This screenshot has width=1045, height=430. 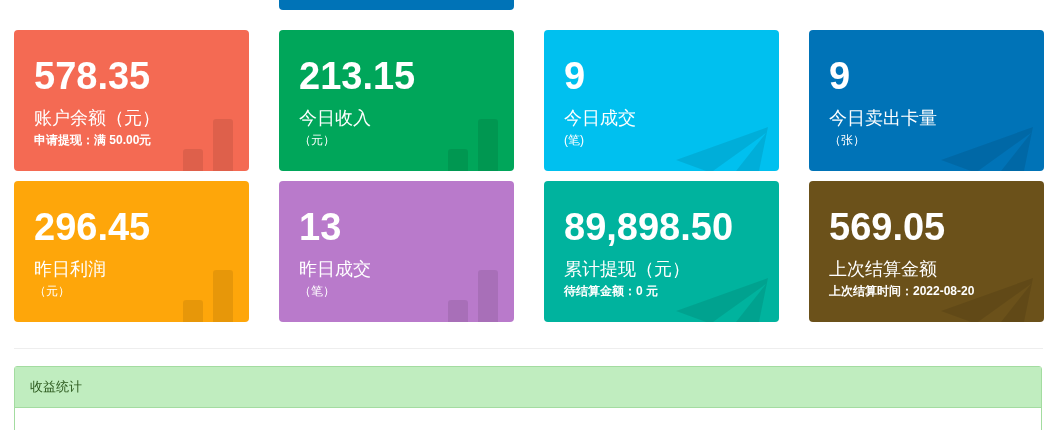 What do you see at coordinates (56, 387) in the screenshot?
I see `panel-title: 收益统计` at bounding box center [56, 387].